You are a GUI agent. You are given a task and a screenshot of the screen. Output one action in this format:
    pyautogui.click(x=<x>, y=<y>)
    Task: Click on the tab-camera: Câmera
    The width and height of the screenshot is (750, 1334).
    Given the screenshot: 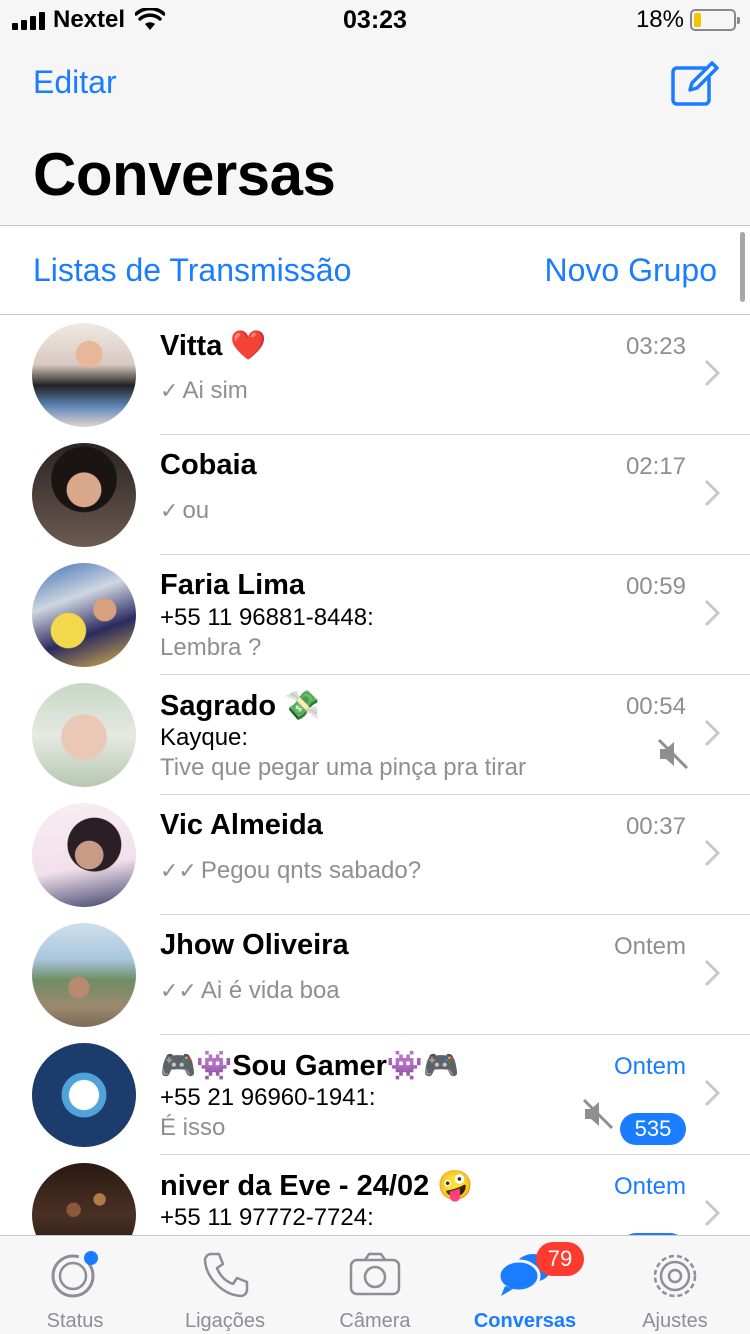 What is the action you would take?
    pyautogui.click(x=375, y=1285)
    